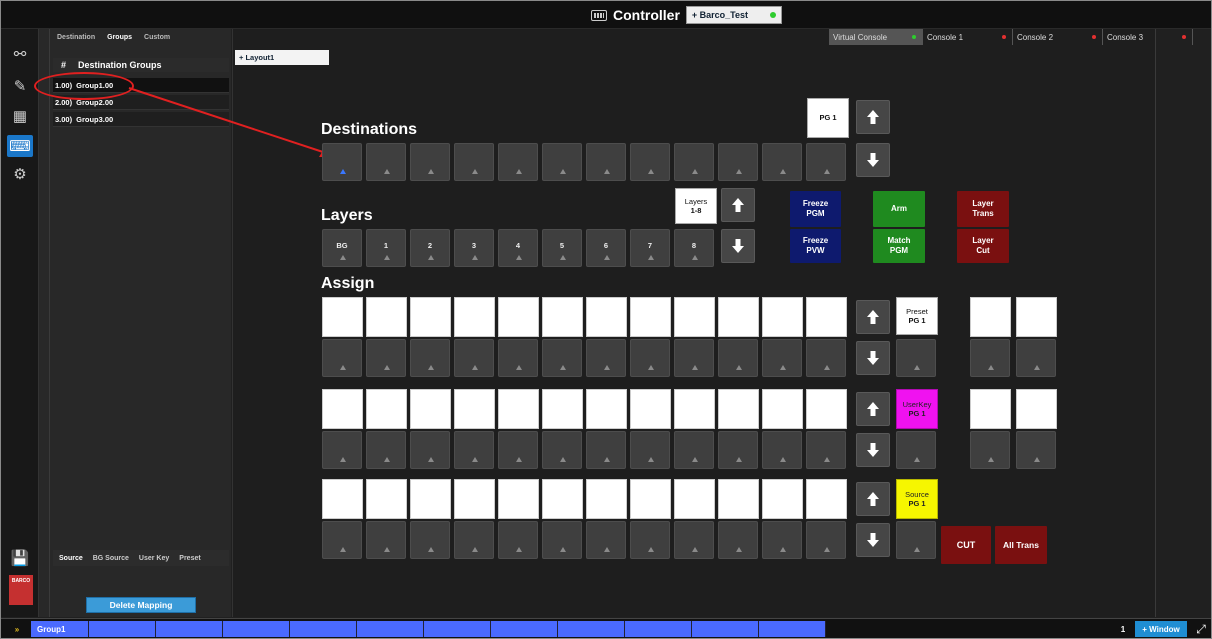  I want to click on layer-button: BG, so click(342, 248).